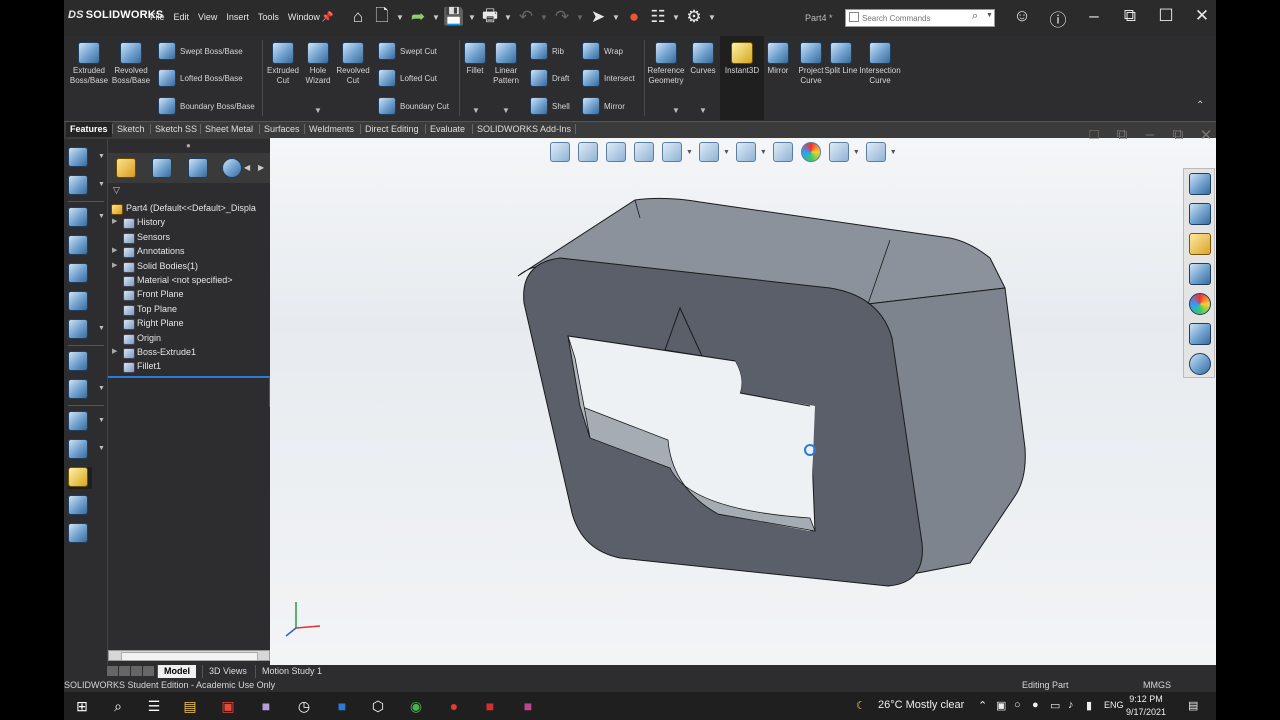  Describe the element at coordinates (261, 167) in the screenshot. I see `chevron-right-icon: ▶` at that location.